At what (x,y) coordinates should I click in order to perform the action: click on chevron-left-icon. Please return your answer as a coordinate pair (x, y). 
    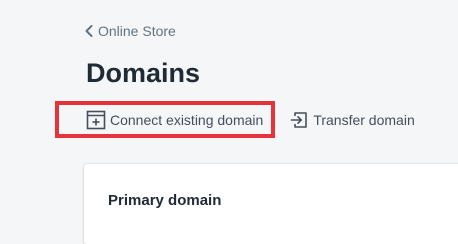
    Looking at the image, I should click on (89, 31).